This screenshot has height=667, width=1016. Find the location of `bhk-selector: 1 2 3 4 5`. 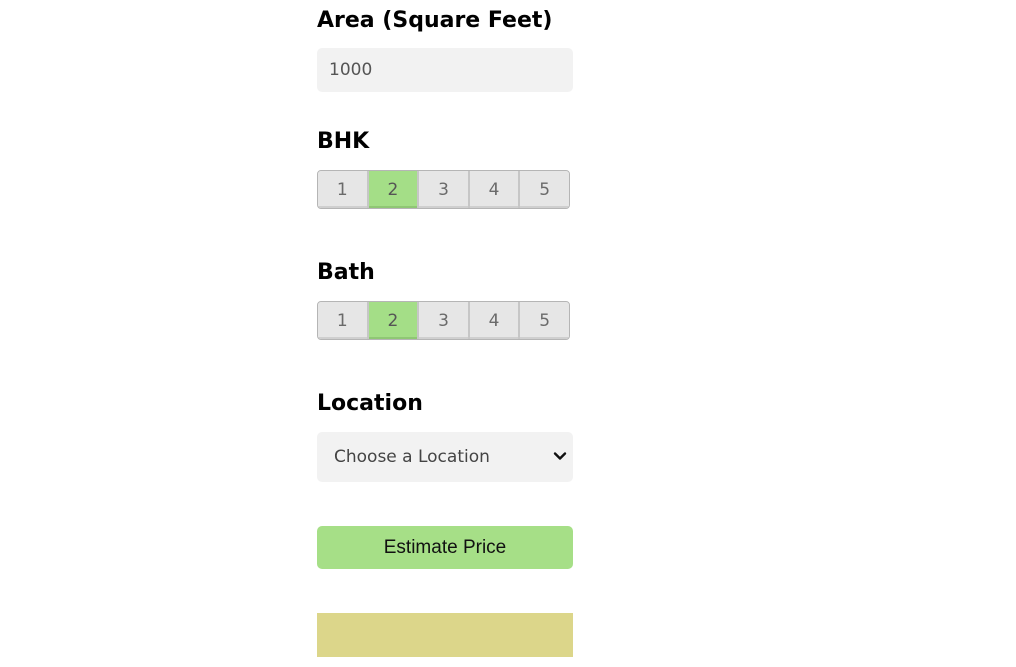

bhk-selector: 1 2 3 4 5 is located at coordinates (443, 189).